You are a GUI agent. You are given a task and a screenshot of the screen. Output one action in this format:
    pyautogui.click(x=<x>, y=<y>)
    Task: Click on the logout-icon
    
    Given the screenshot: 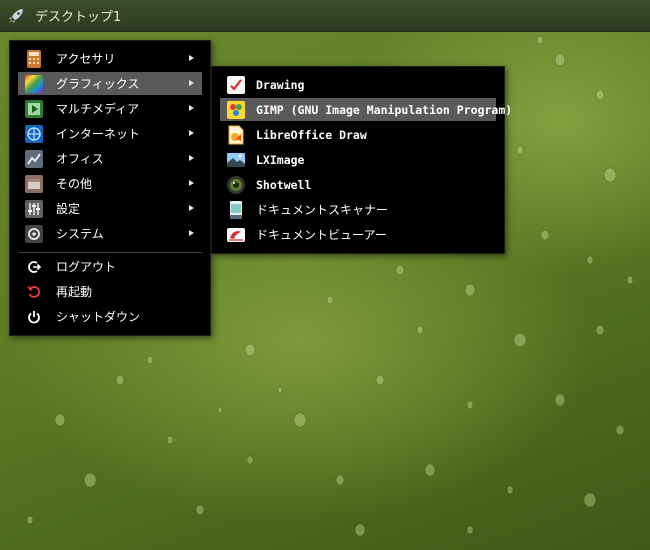 What is the action you would take?
    pyautogui.click(x=34, y=267)
    